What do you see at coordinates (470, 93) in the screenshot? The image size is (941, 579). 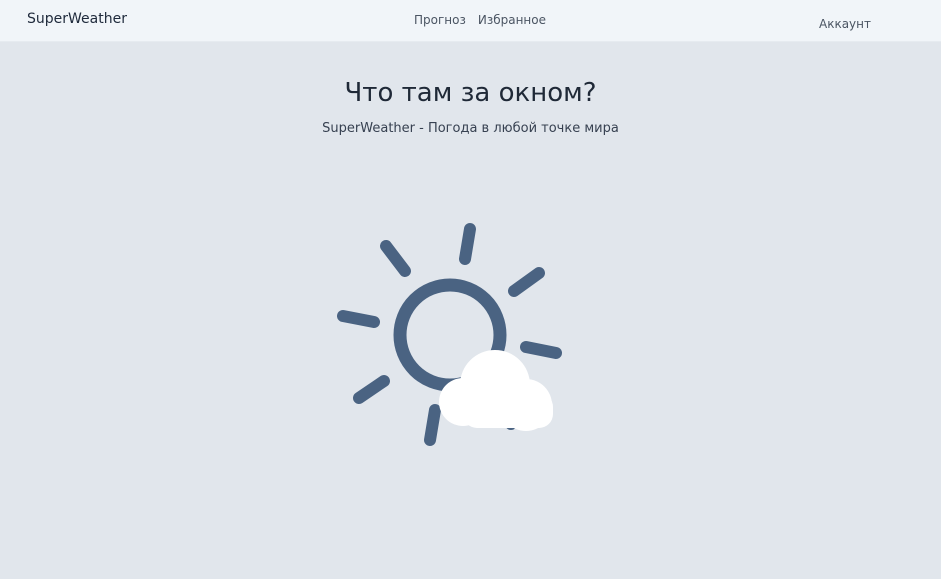 I see `hero-title: Что там за окном?` at bounding box center [470, 93].